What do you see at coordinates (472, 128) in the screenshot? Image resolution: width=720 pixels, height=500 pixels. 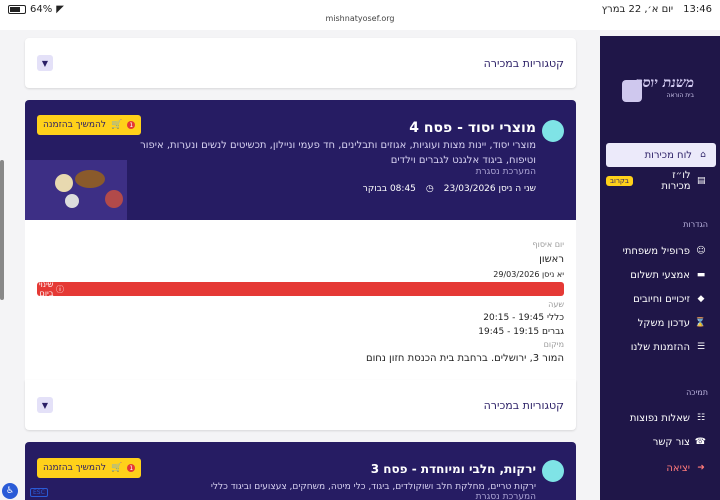 I see `sale-title: מוצרי יסוד - פסח 4` at bounding box center [472, 128].